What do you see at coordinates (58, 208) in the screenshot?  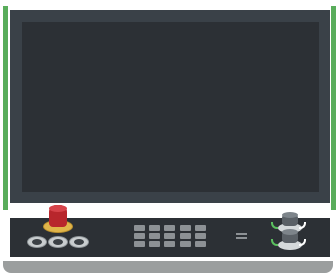 I see `emergency-stop-cap-top` at bounding box center [58, 208].